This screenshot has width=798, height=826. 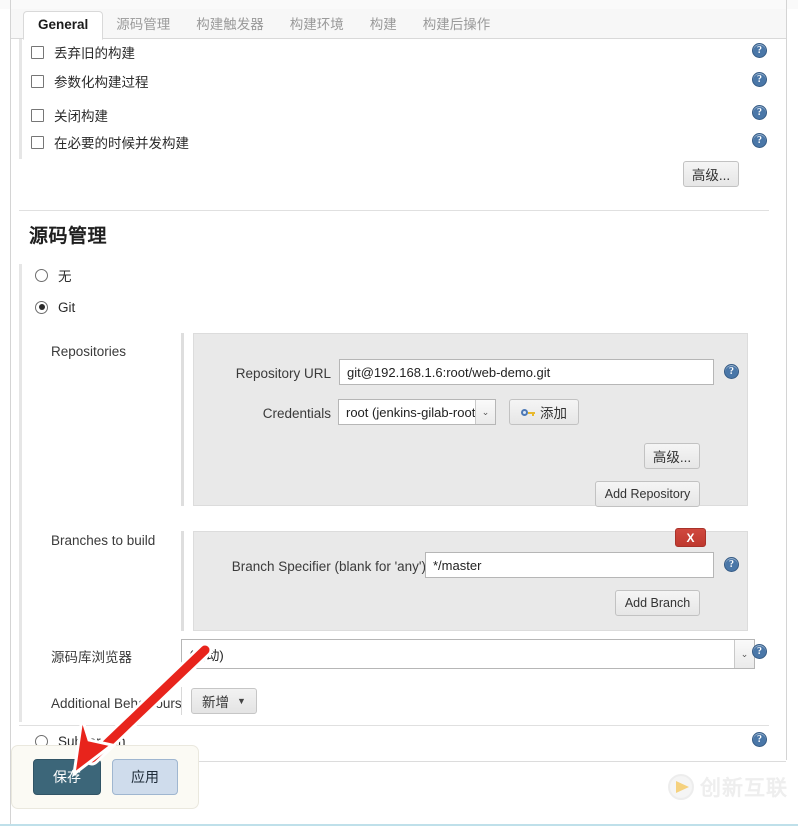 I want to click on add-behaviour-label: 新增, so click(x=215, y=702).